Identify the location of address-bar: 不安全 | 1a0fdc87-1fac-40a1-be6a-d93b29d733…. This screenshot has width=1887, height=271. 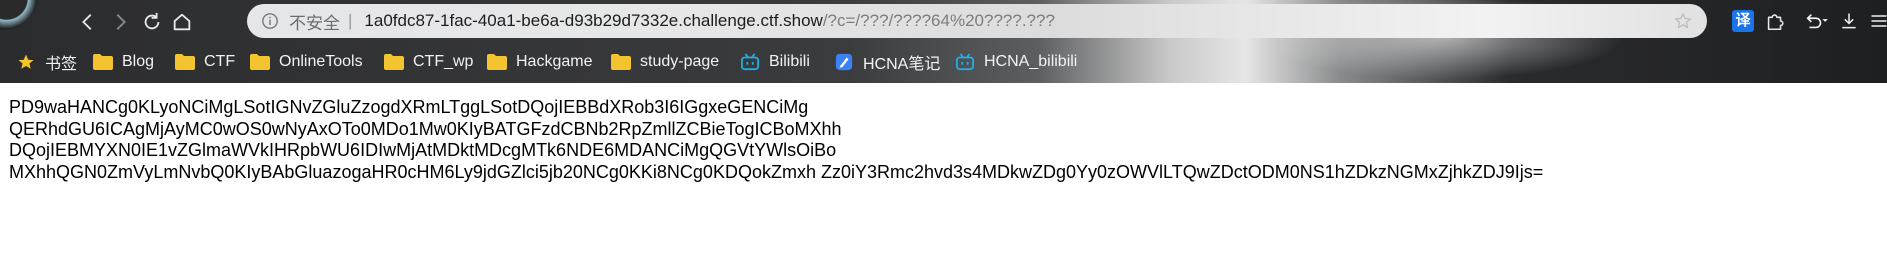
(977, 21).